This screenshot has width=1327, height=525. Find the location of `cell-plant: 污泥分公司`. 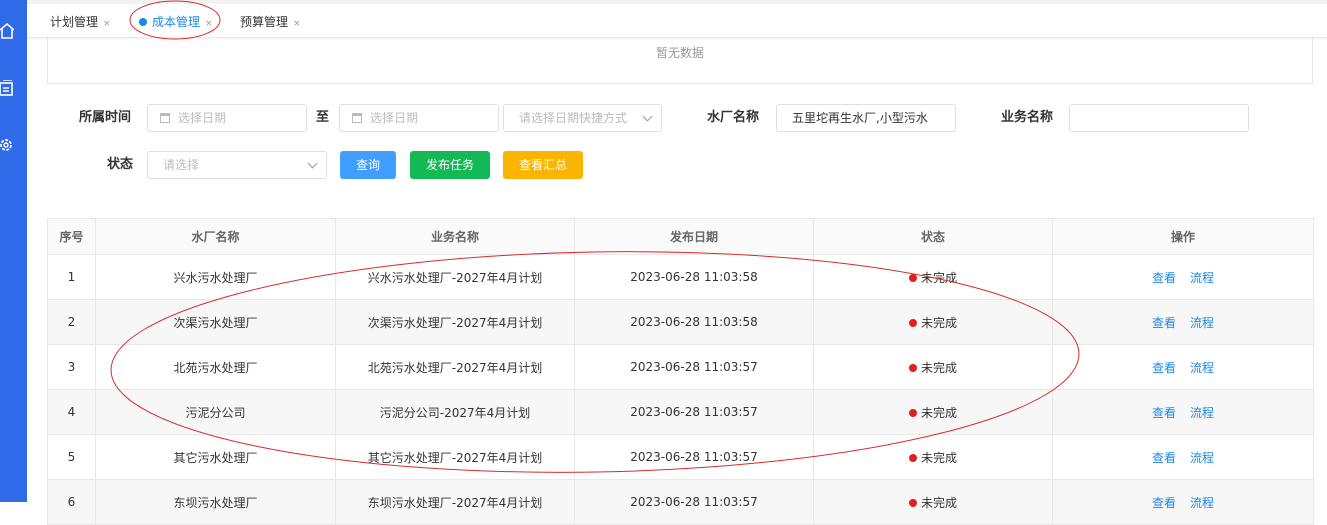

cell-plant: 污泥分公司 is located at coordinates (215, 412).